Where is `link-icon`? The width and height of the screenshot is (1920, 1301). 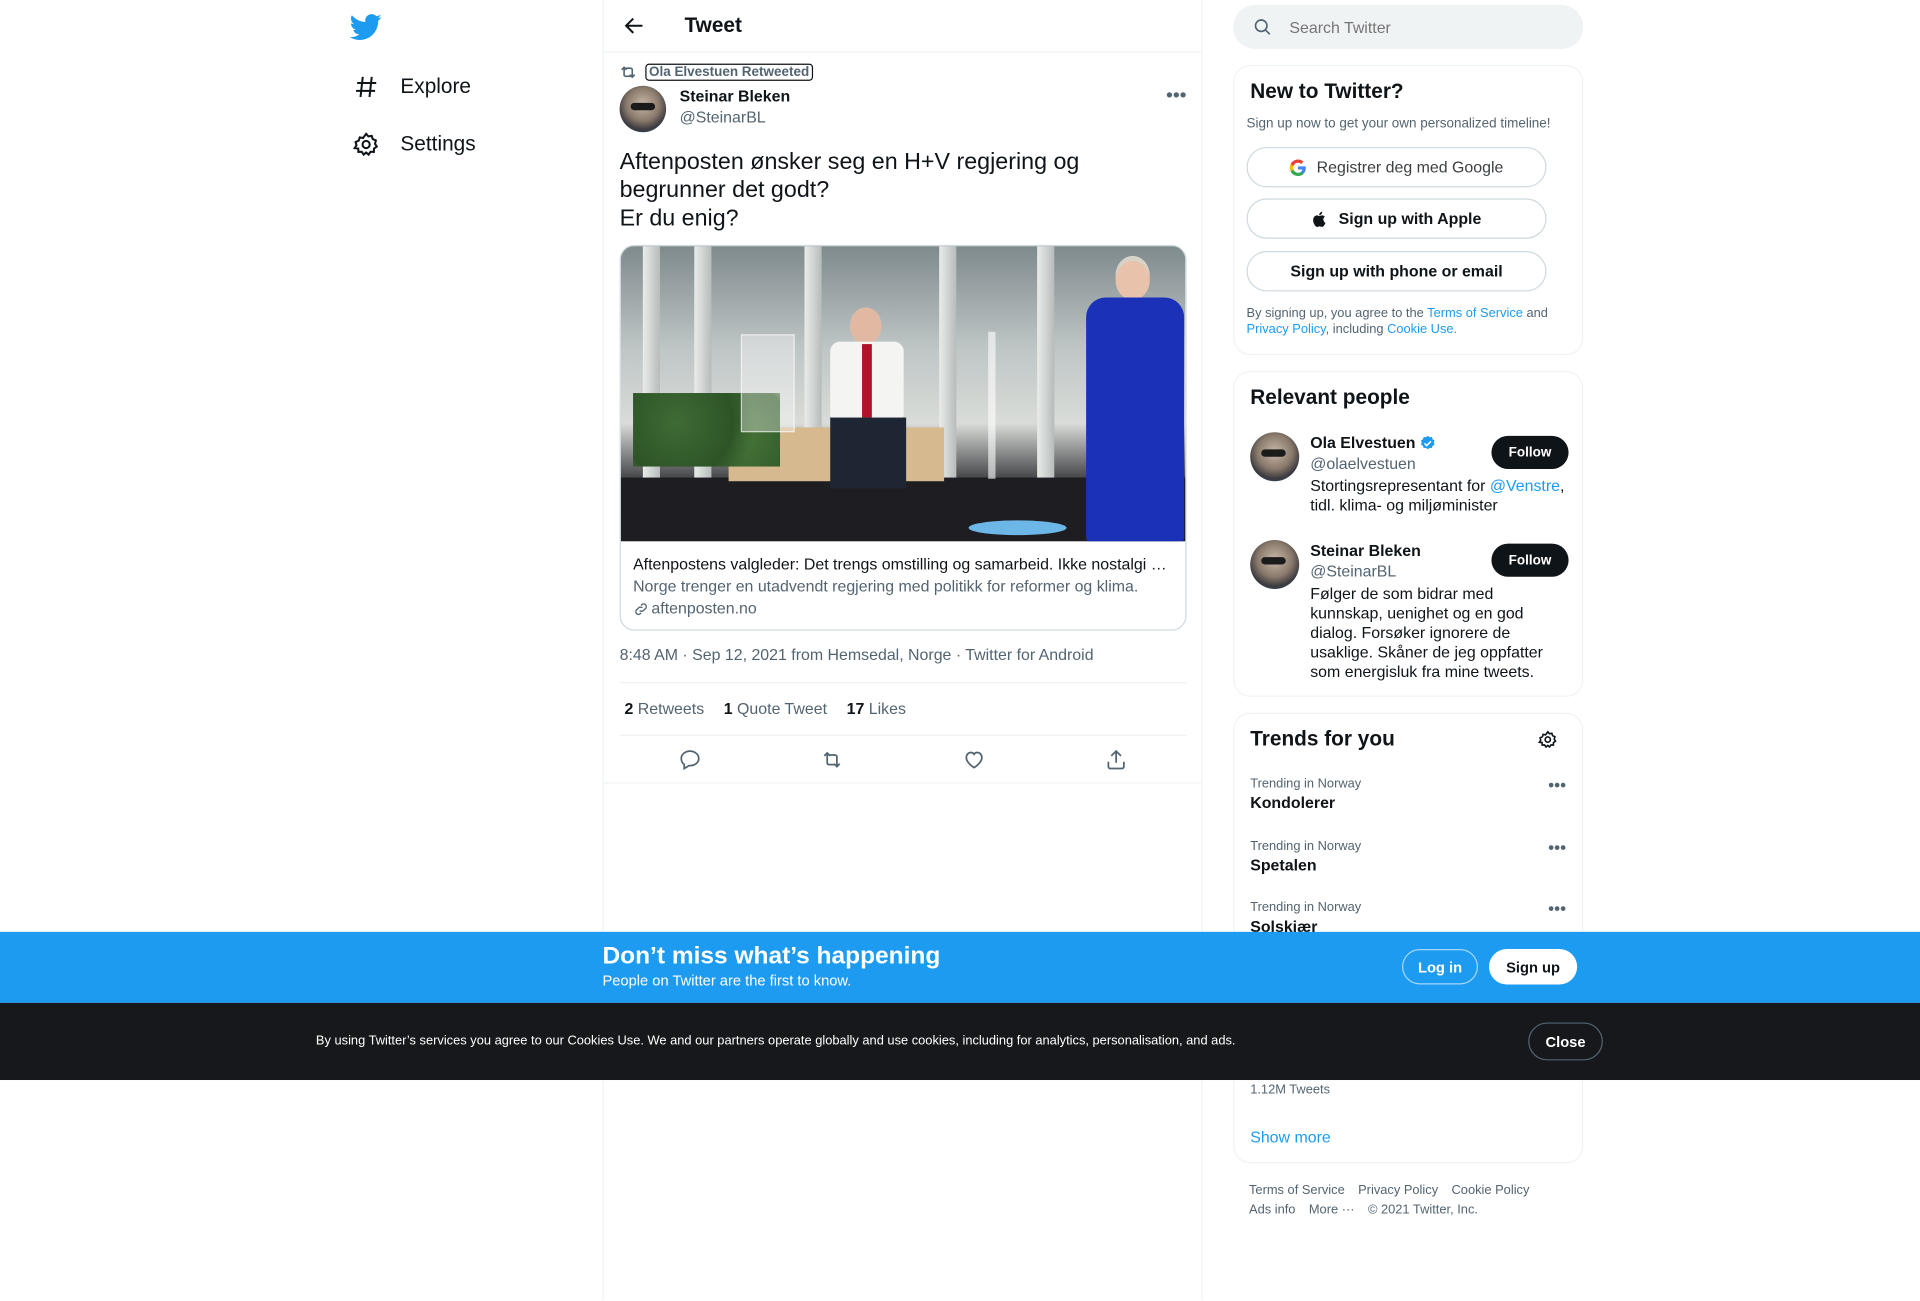 link-icon is located at coordinates (641, 609).